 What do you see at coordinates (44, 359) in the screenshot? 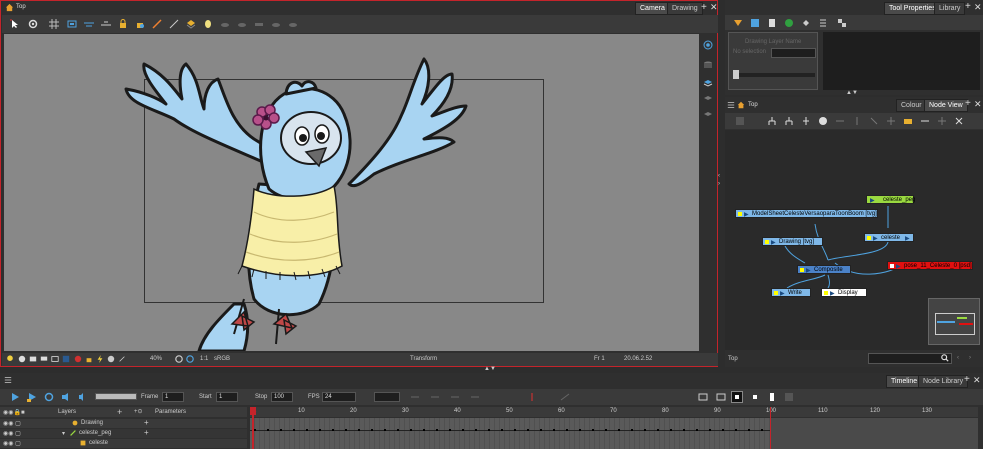
I see `monitor-icon` at bounding box center [44, 359].